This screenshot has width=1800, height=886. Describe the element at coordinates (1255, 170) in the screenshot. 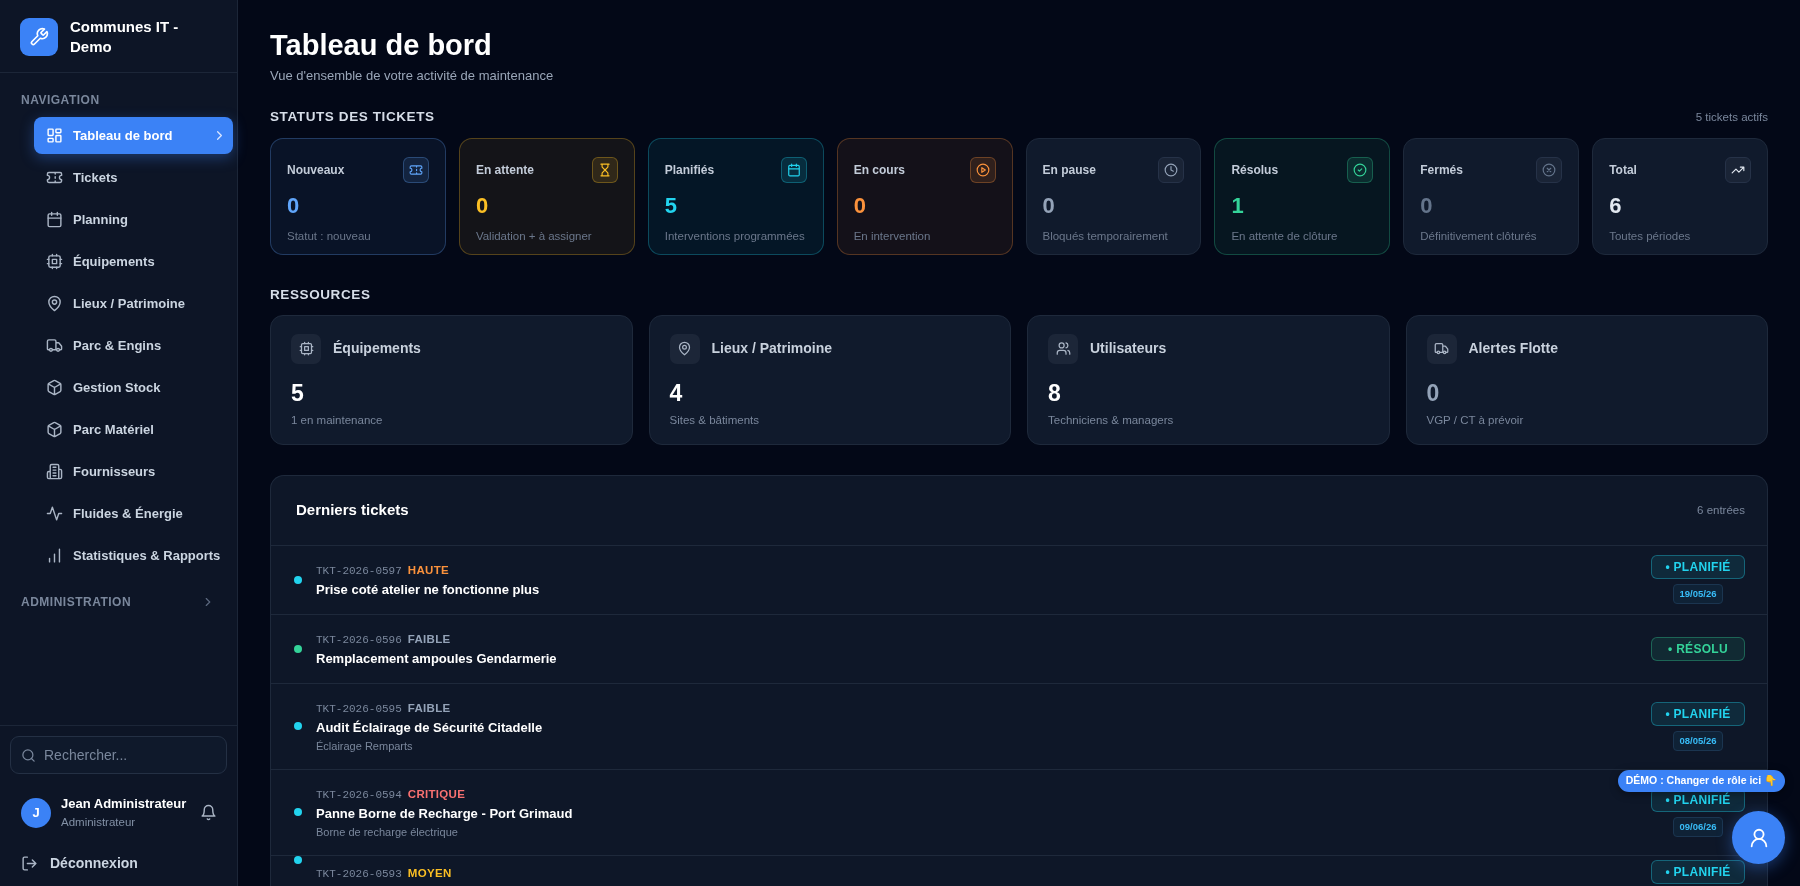

I see `card-label: Résolus` at that location.